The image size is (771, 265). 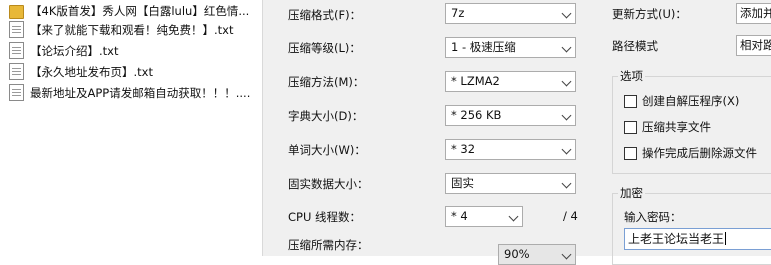 I want to click on format-label: 压缩格式(F)：, so click(x=325, y=15).